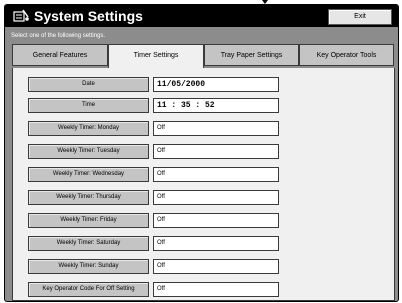 The height and width of the screenshot is (303, 402). What do you see at coordinates (58, 36) in the screenshot?
I see `instruction-text: Select one of the following settings.` at bounding box center [58, 36].